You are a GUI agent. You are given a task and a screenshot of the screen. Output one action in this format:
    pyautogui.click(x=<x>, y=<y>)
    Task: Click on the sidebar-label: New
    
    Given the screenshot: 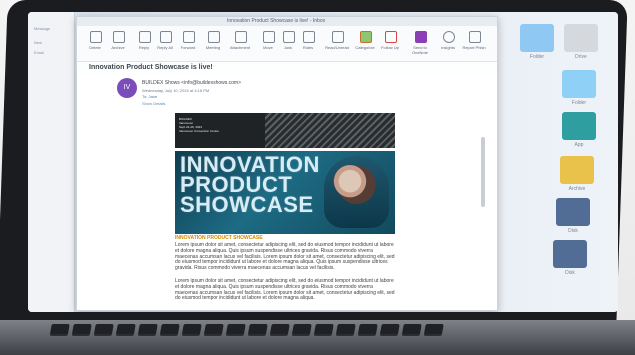 What is the action you would take?
    pyautogui.click(x=38, y=42)
    